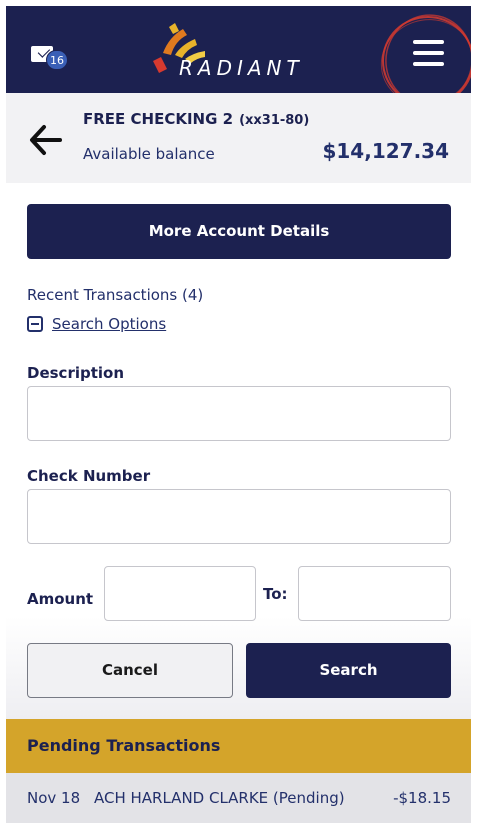 Image resolution: width=485 pixels, height=825 pixels. I want to click on collapse-minus-icon, so click(35, 324).